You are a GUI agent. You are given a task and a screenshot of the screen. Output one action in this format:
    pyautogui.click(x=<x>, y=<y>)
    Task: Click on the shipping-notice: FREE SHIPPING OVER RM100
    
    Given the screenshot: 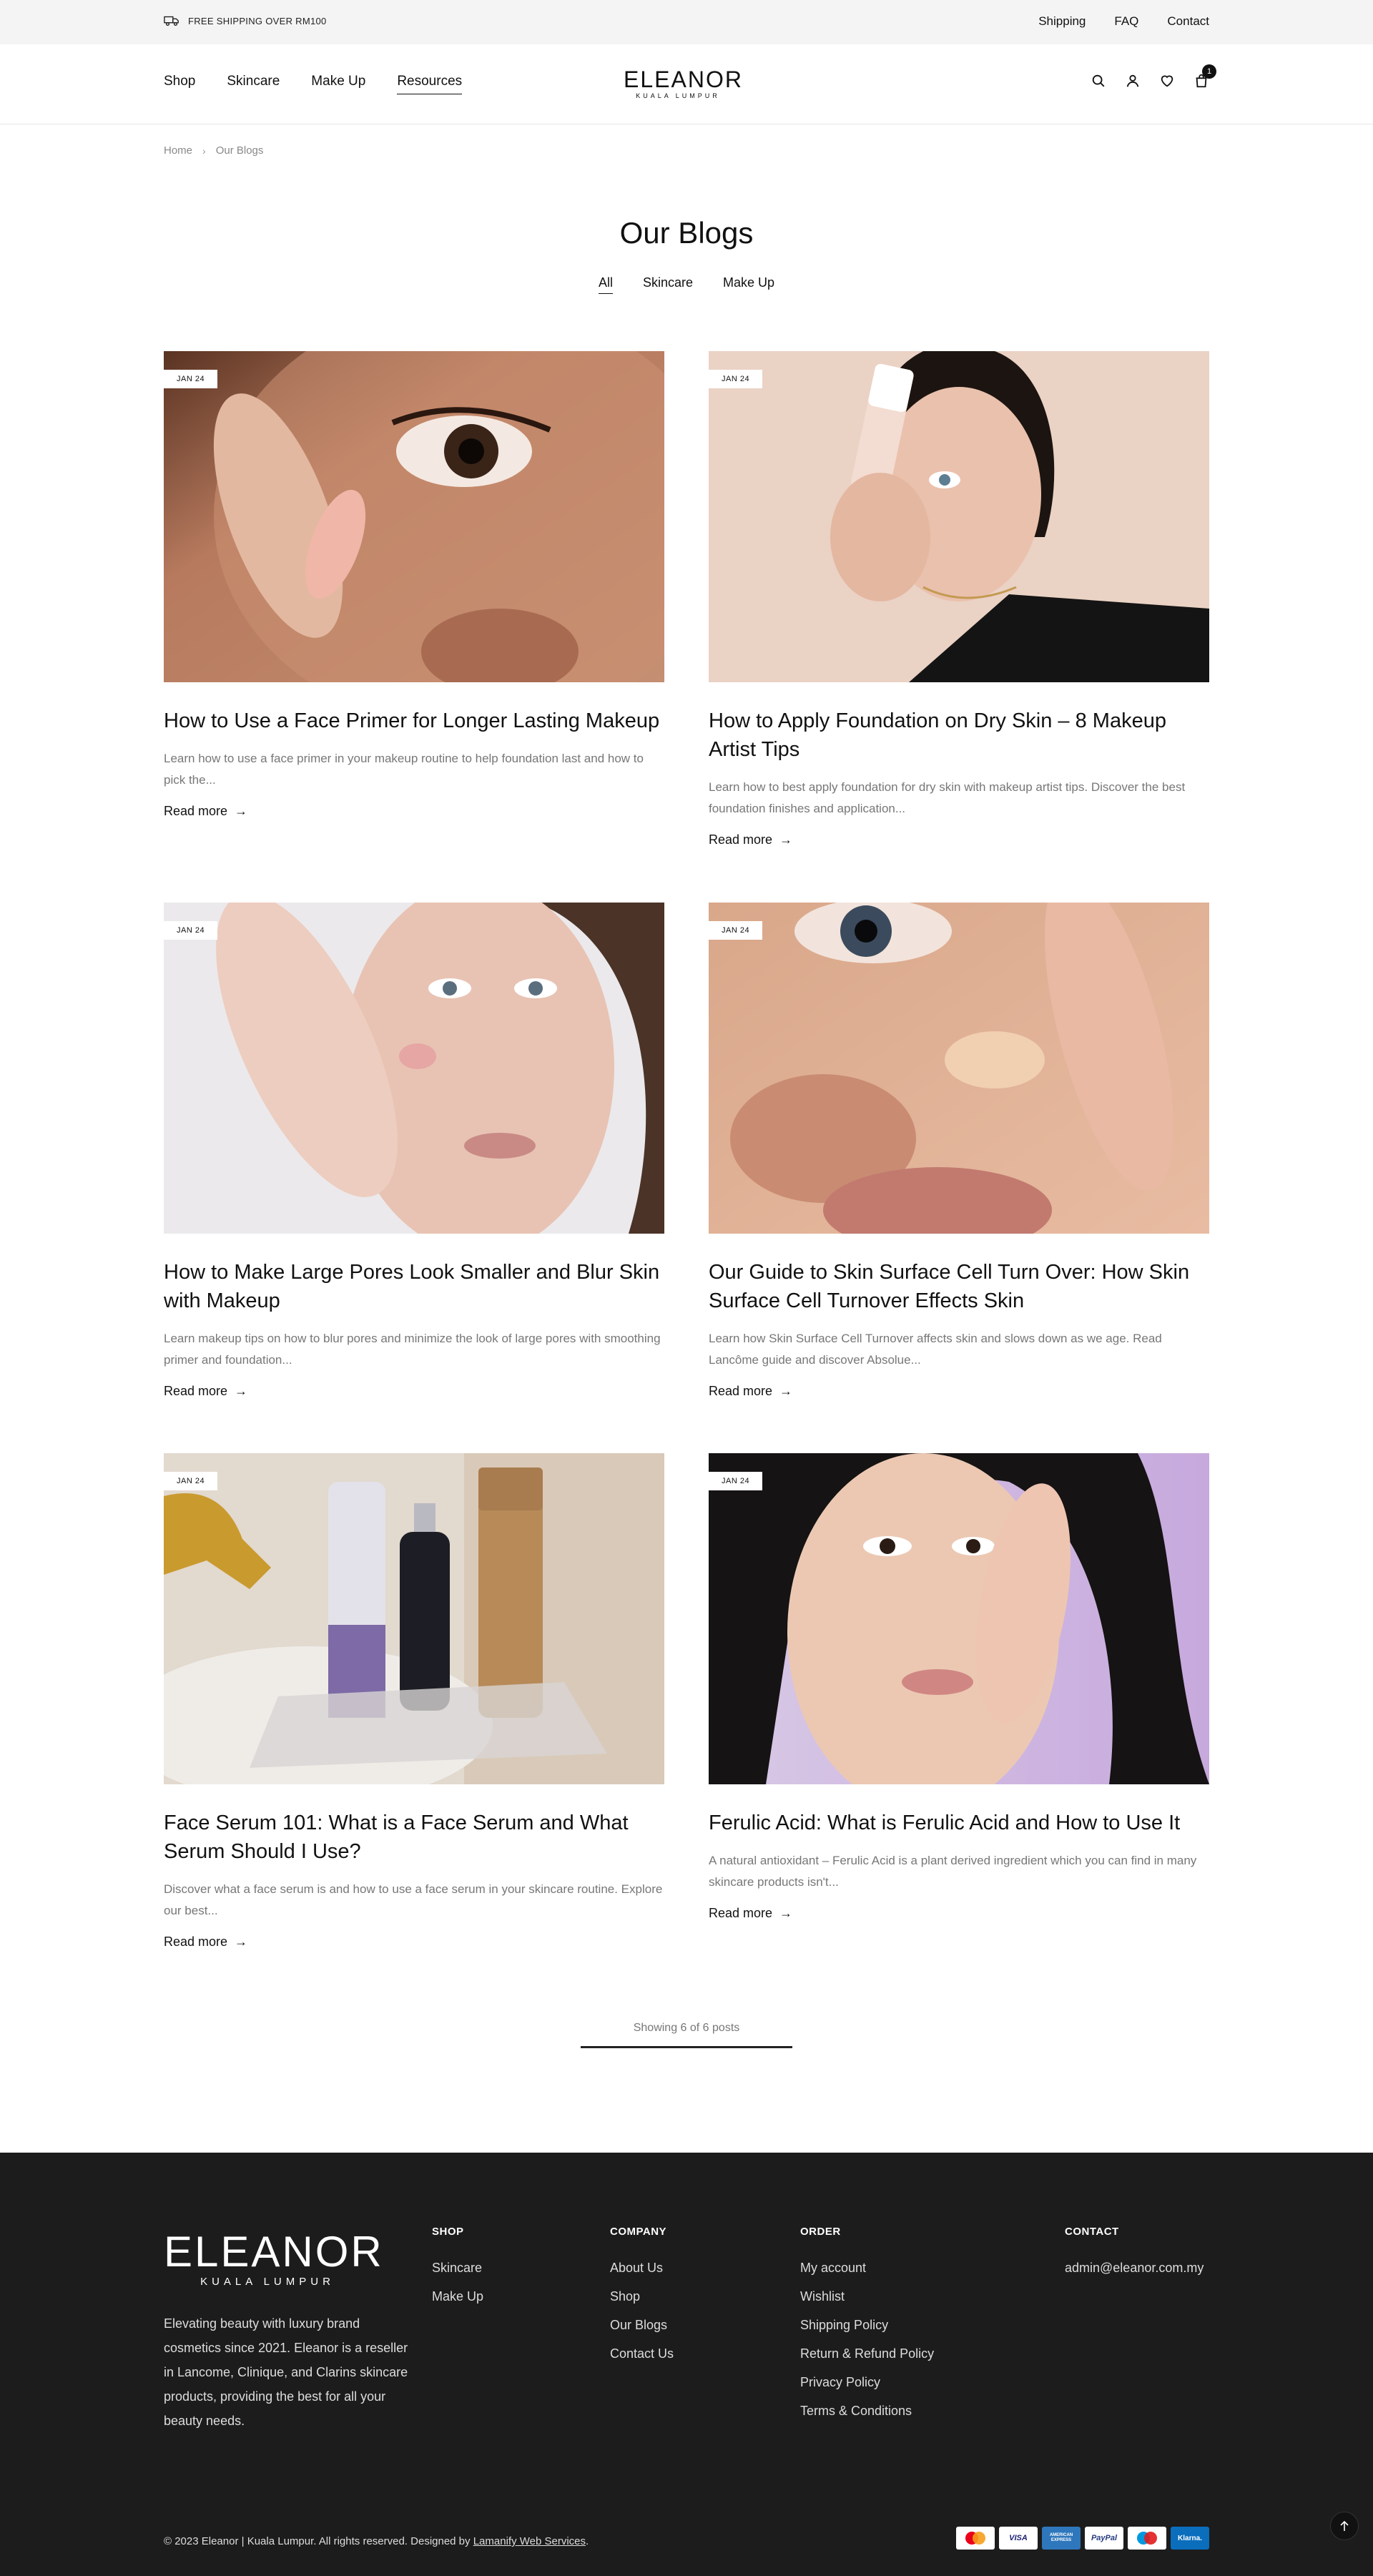 What is the action you would take?
    pyautogui.click(x=245, y=21)
    